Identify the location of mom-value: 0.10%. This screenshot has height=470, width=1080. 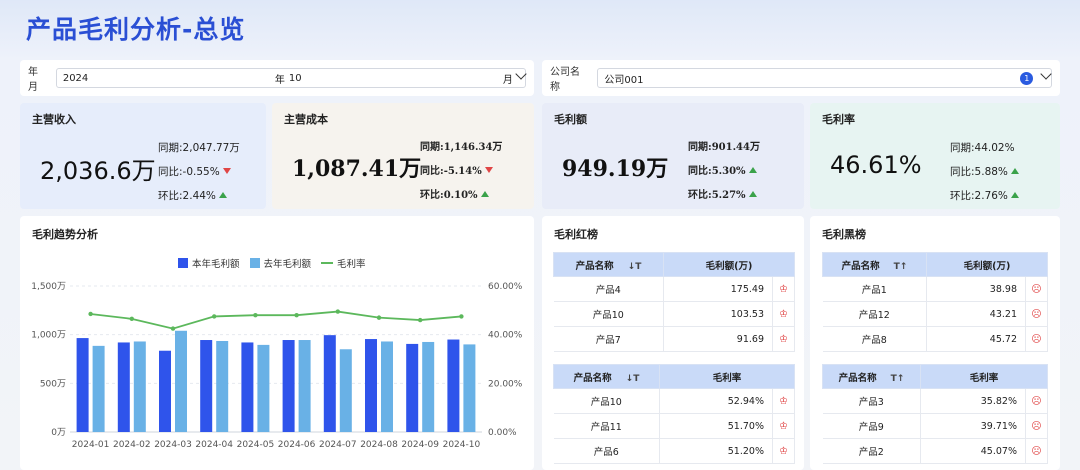
(460, 195).